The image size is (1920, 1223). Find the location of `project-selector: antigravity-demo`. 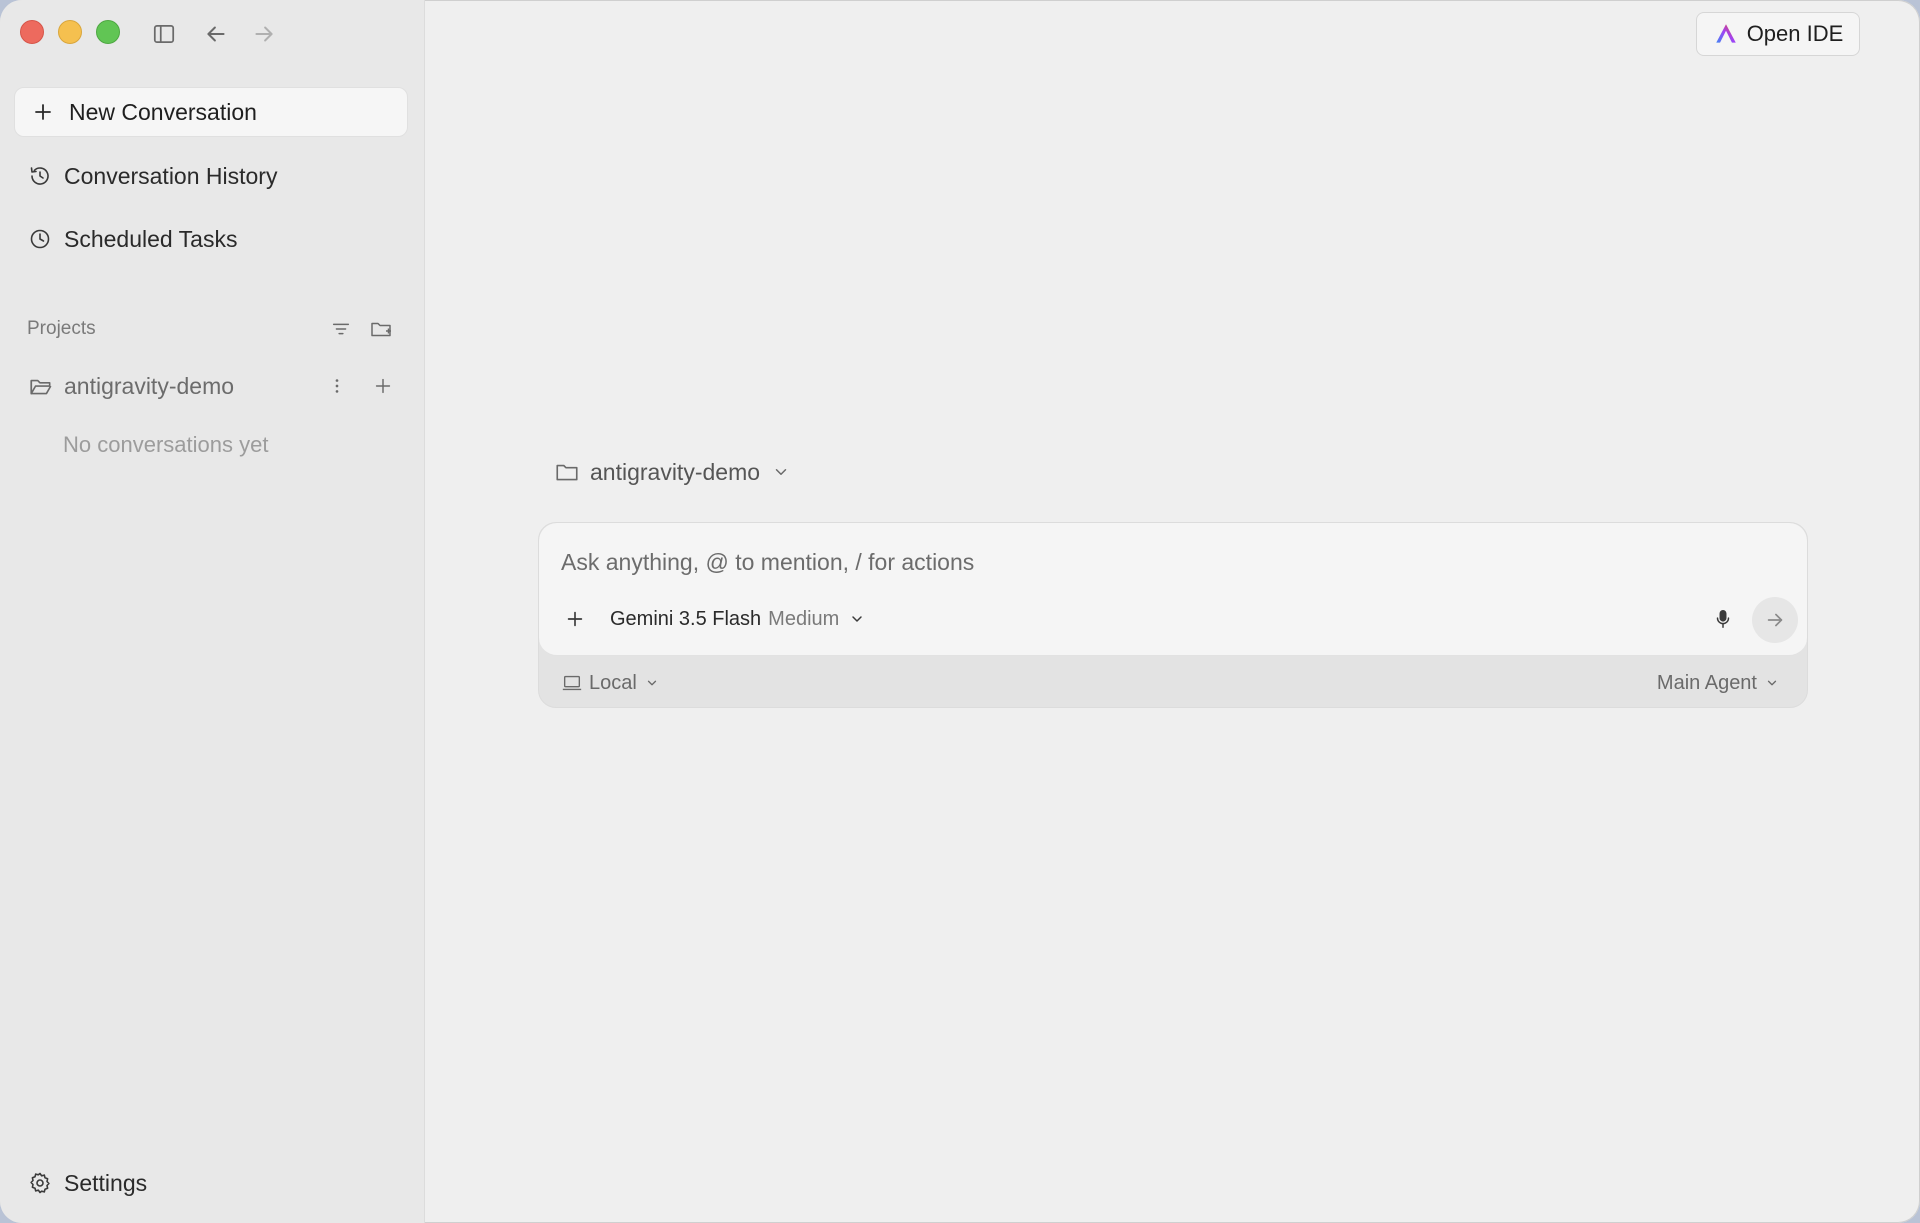

project-selector: antigravity-demo is located at coordinates (672, 472).